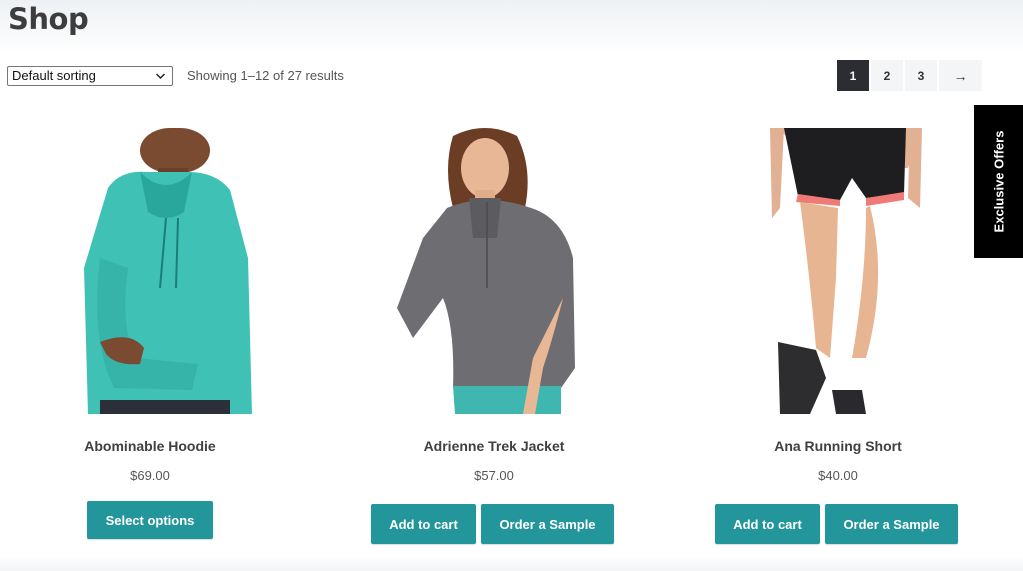  Describe the element at coordinates (887, 75) in the screenshot. I see `page-button-2: 2` at that location.